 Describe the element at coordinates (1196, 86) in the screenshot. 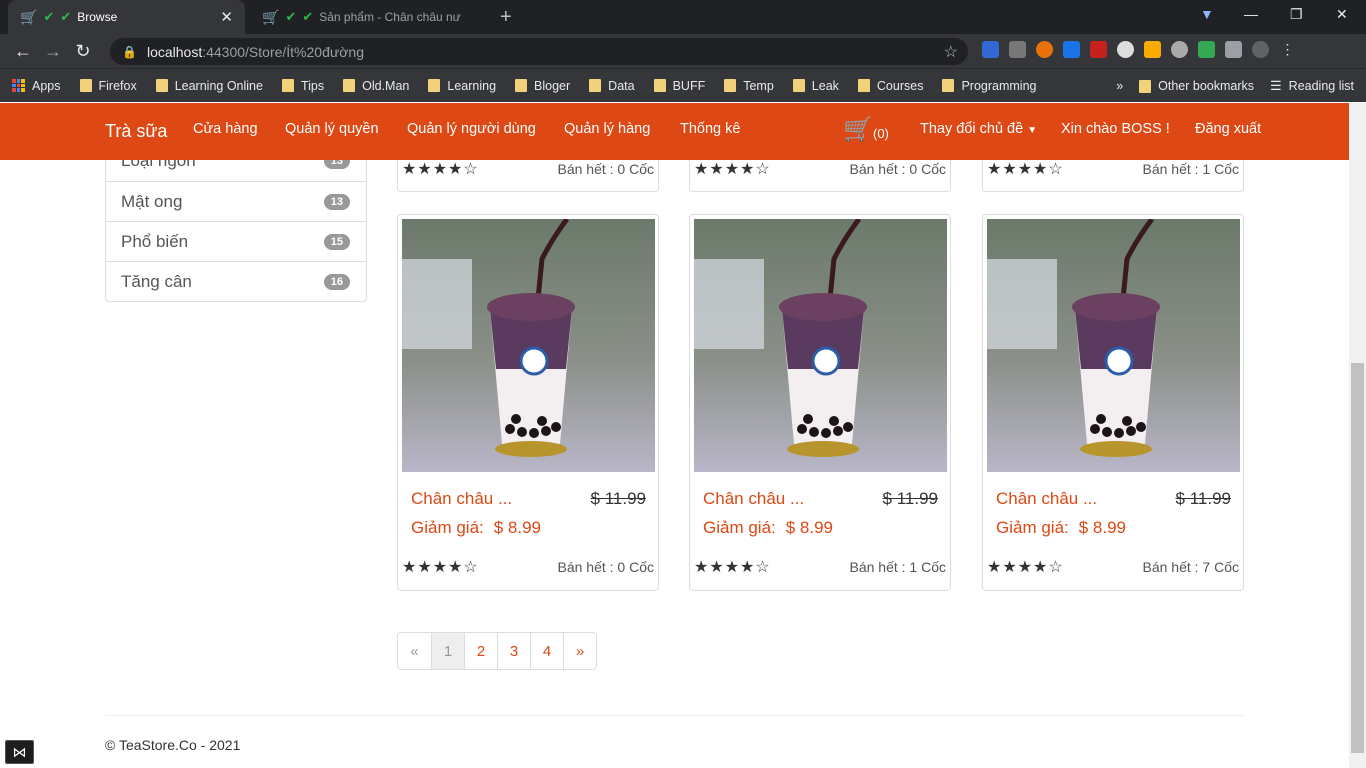

I see `other-bookmarks: Other bookmarks` at that location.